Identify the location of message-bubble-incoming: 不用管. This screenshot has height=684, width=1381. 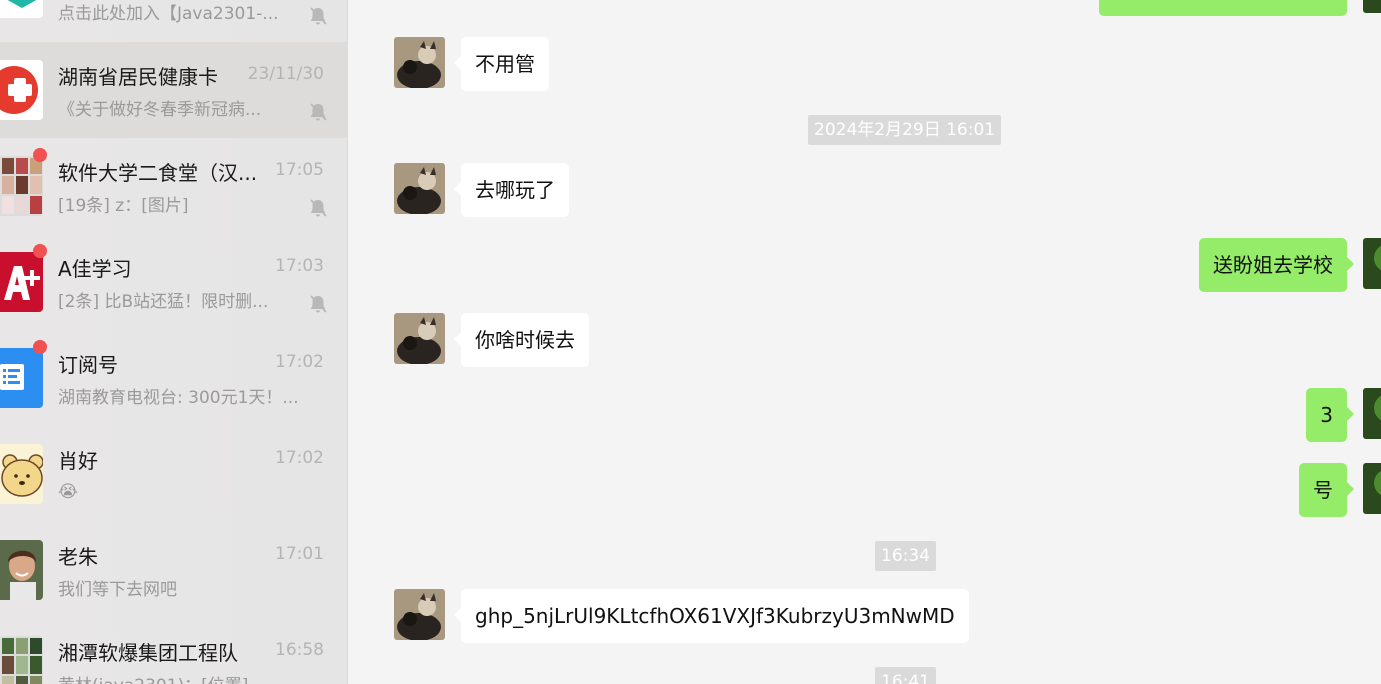
(501, 64).